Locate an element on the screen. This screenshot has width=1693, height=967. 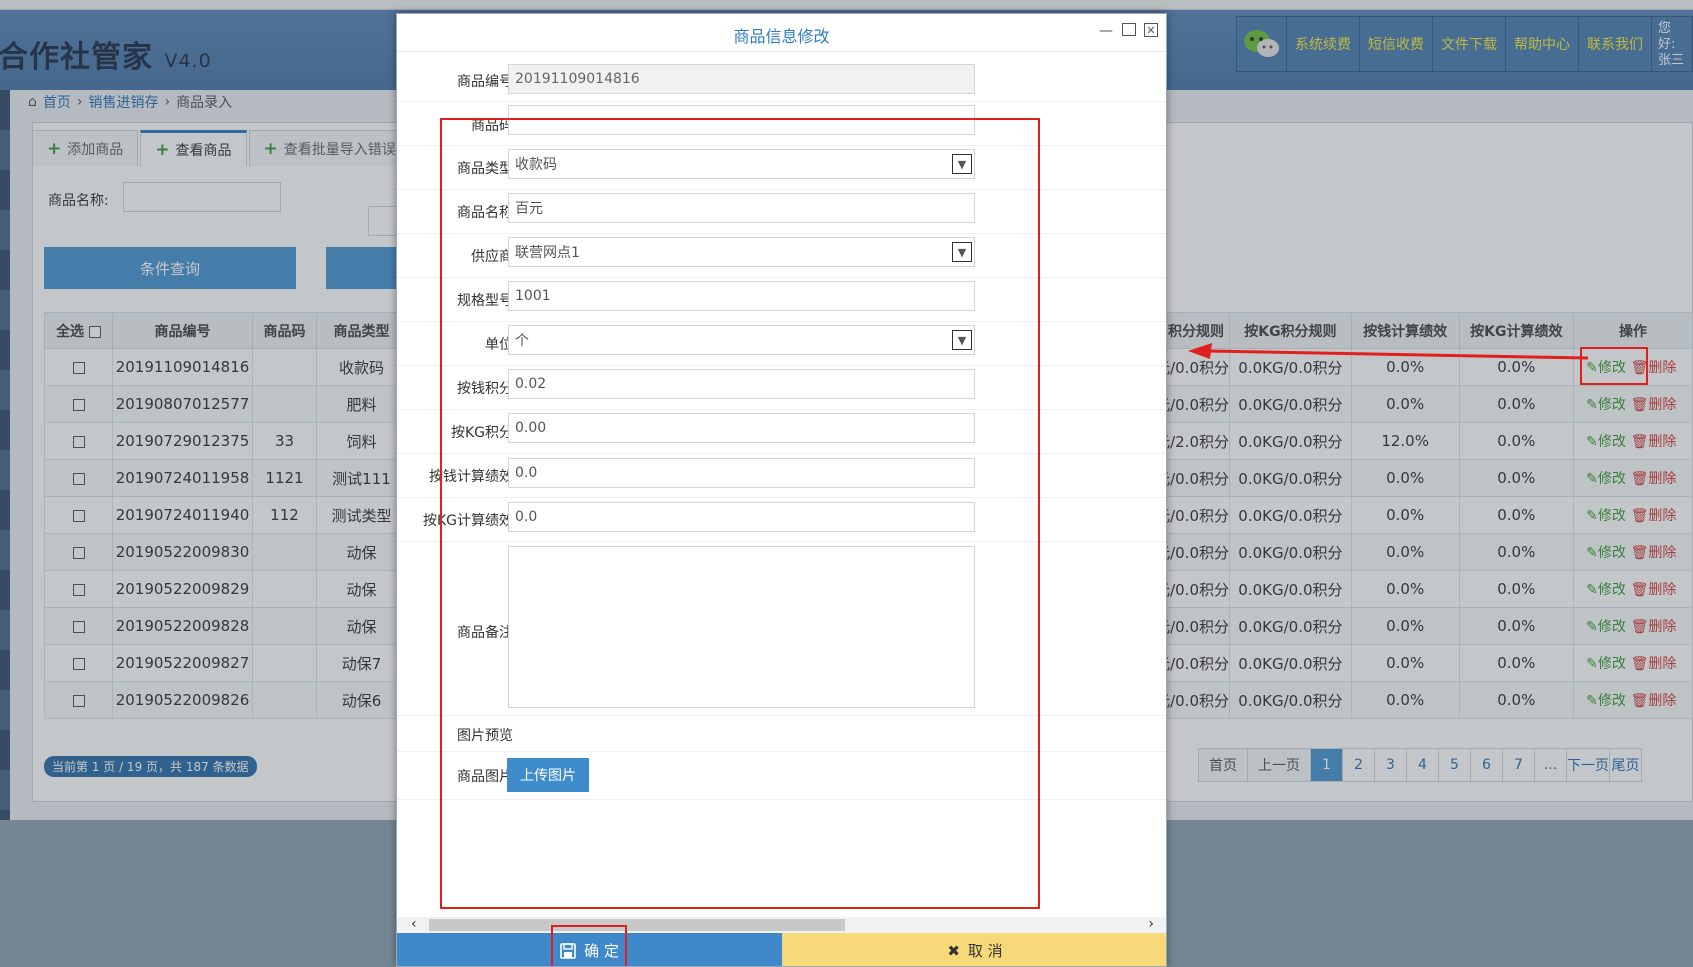
annotation-arrow-icon is located at coordinates (1388, 351).